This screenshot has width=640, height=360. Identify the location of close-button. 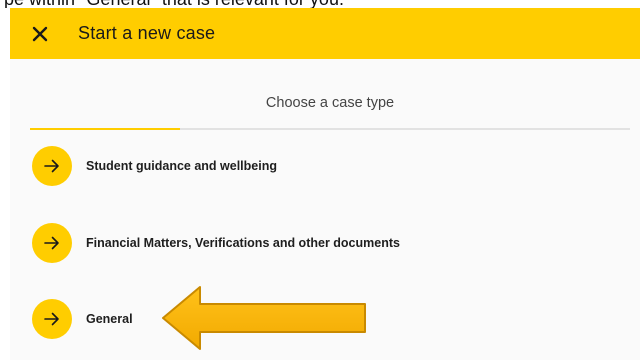
(40, 34).